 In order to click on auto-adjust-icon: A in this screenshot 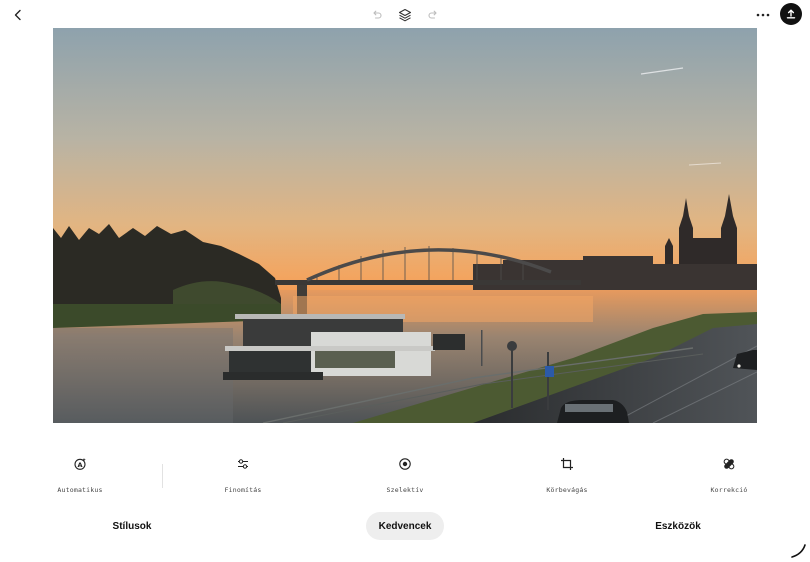, I will do `click(80, 464)`.